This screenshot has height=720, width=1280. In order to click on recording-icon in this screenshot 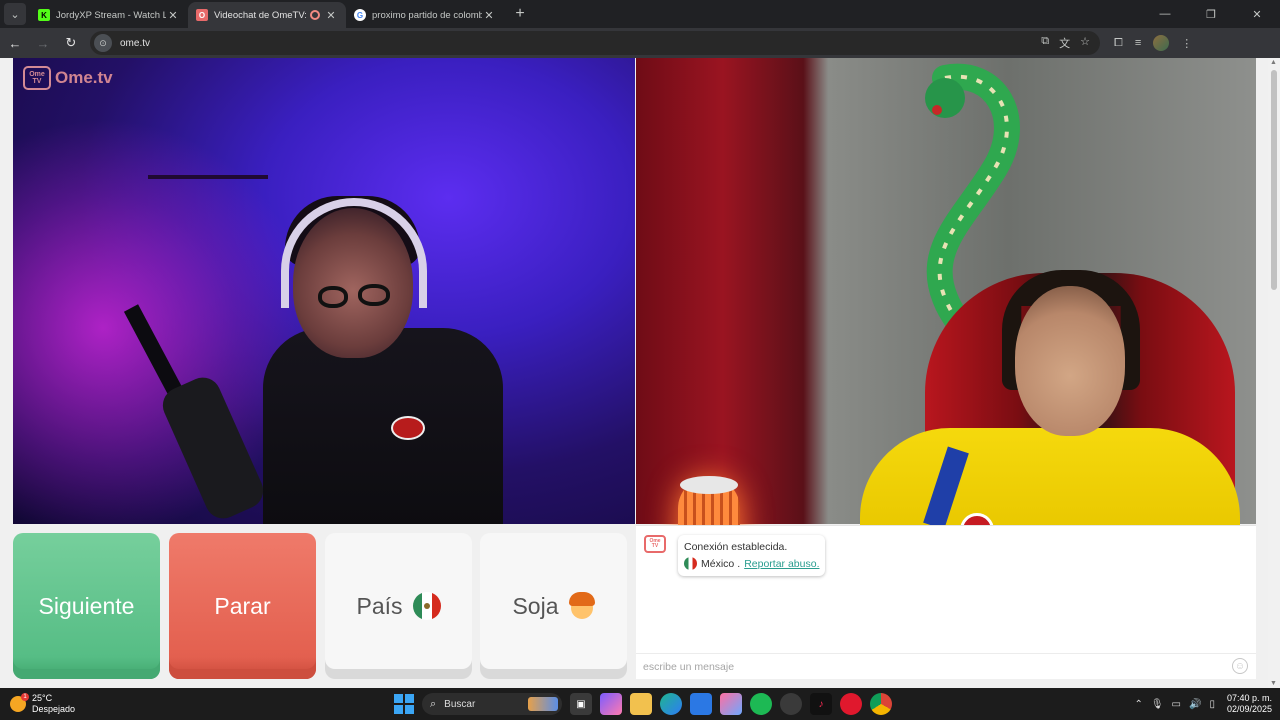, I will do `click(315, 15)`.